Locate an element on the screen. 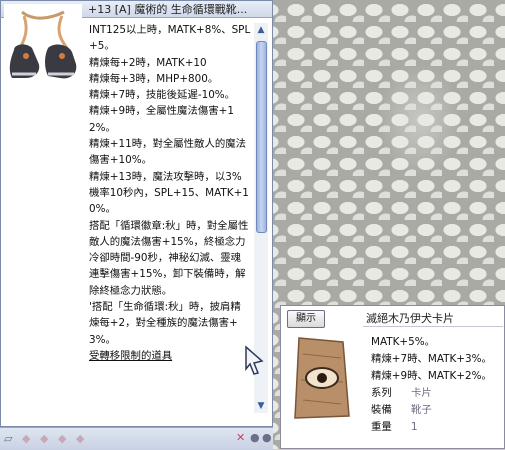  card-title: 滅絕木乃伊犬卡片 is located at coordinates (410, 318).